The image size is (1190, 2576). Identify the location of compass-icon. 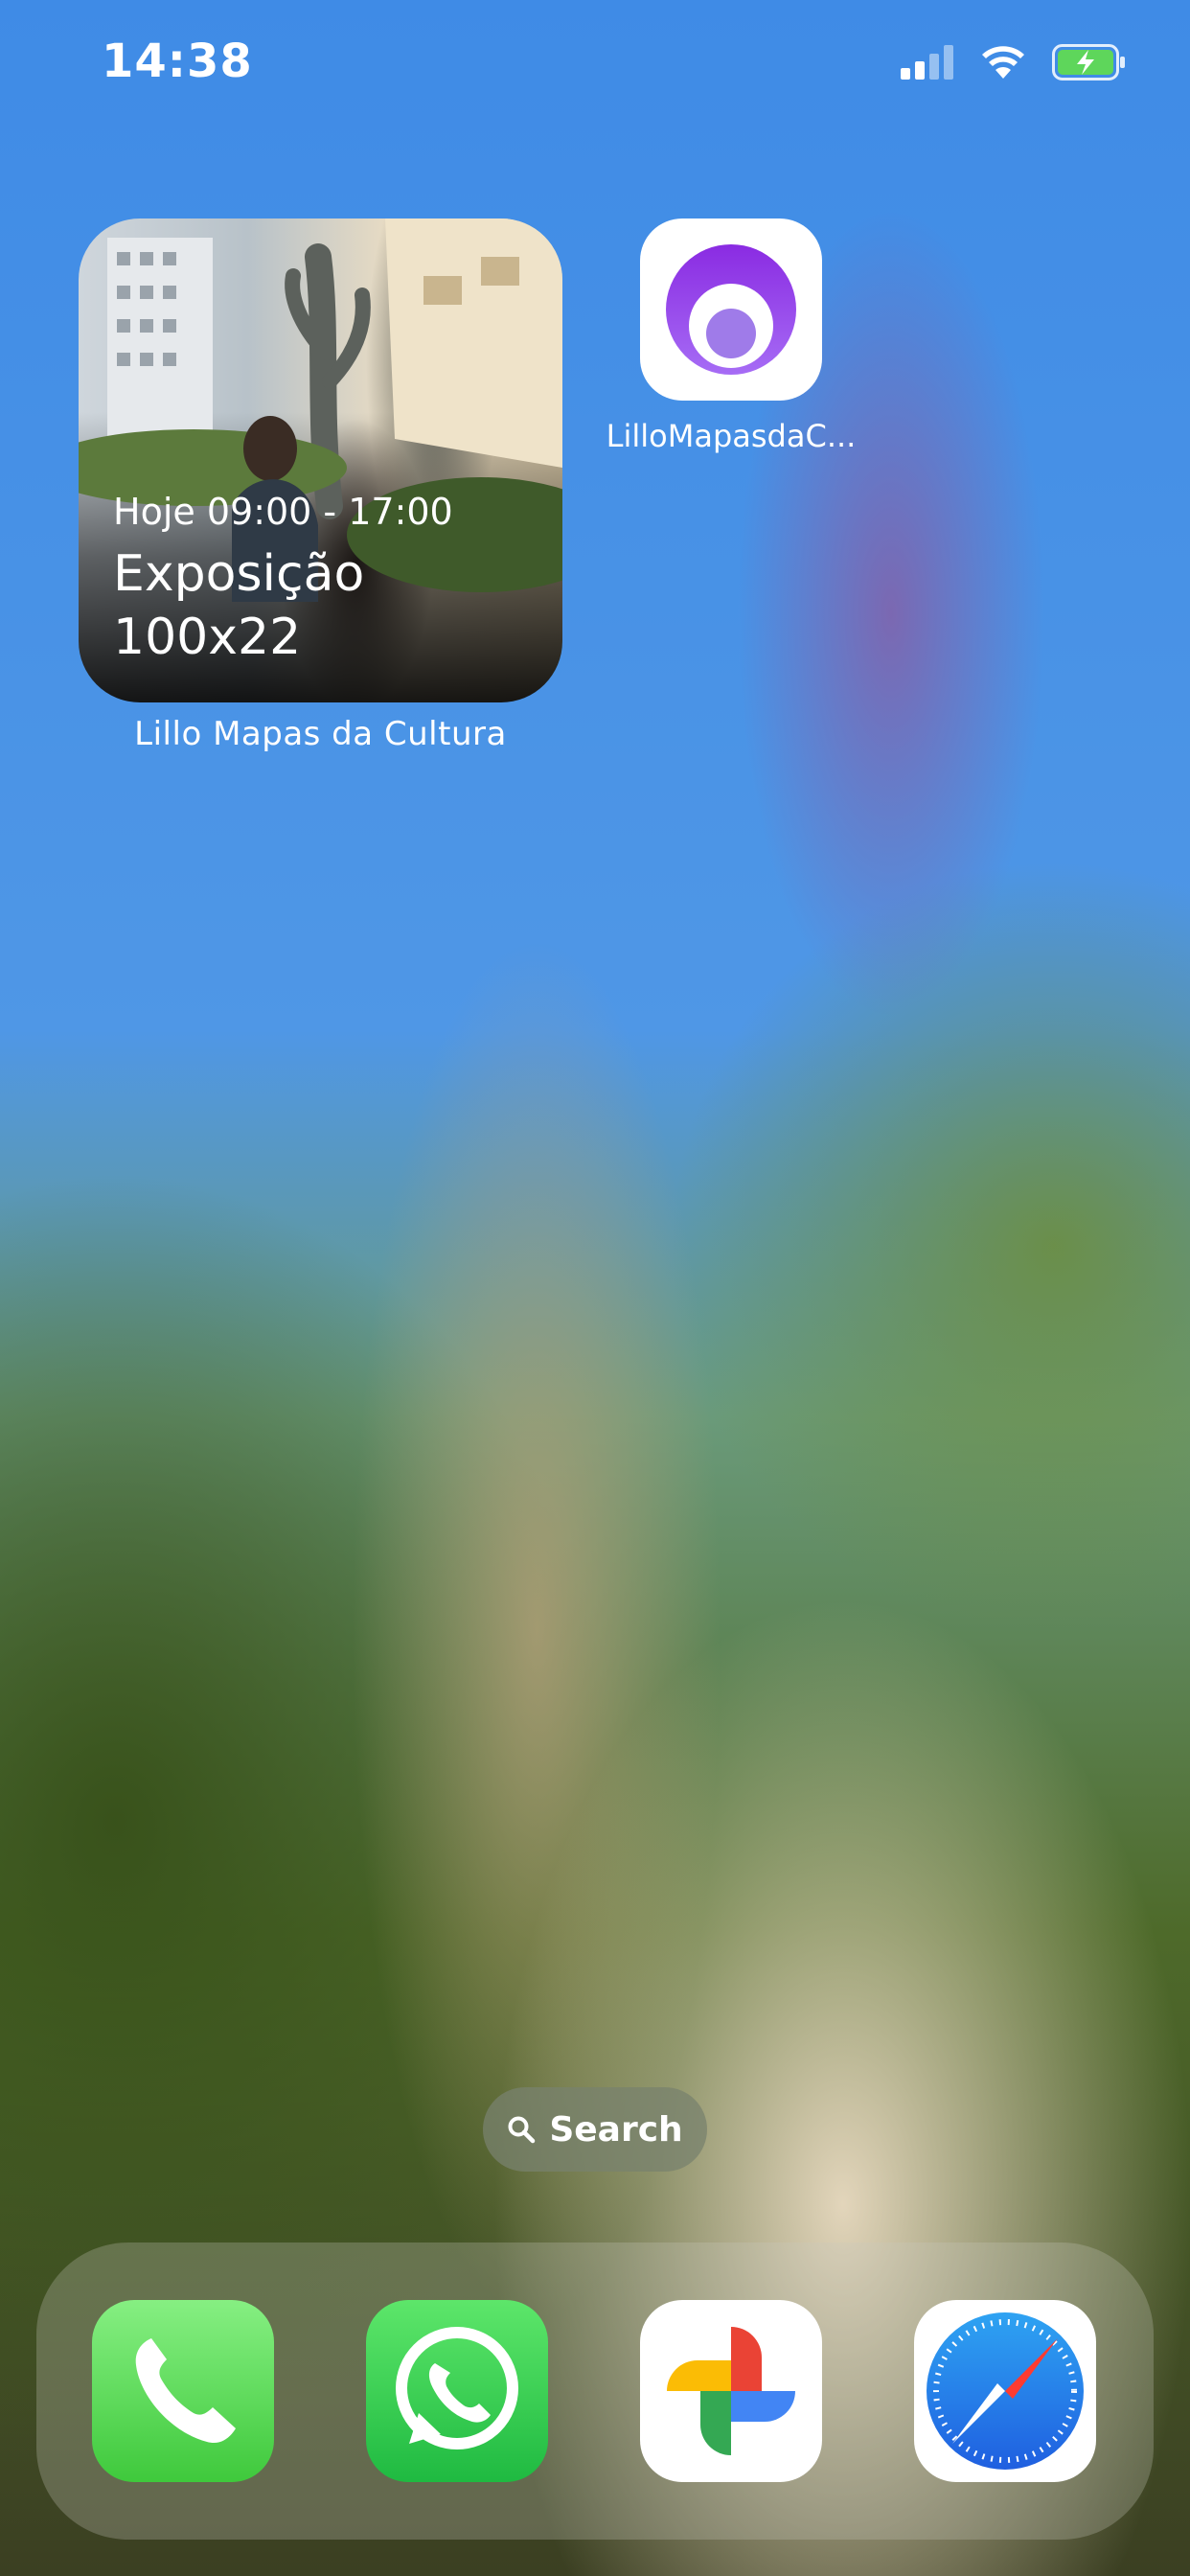
(1006, 2391).